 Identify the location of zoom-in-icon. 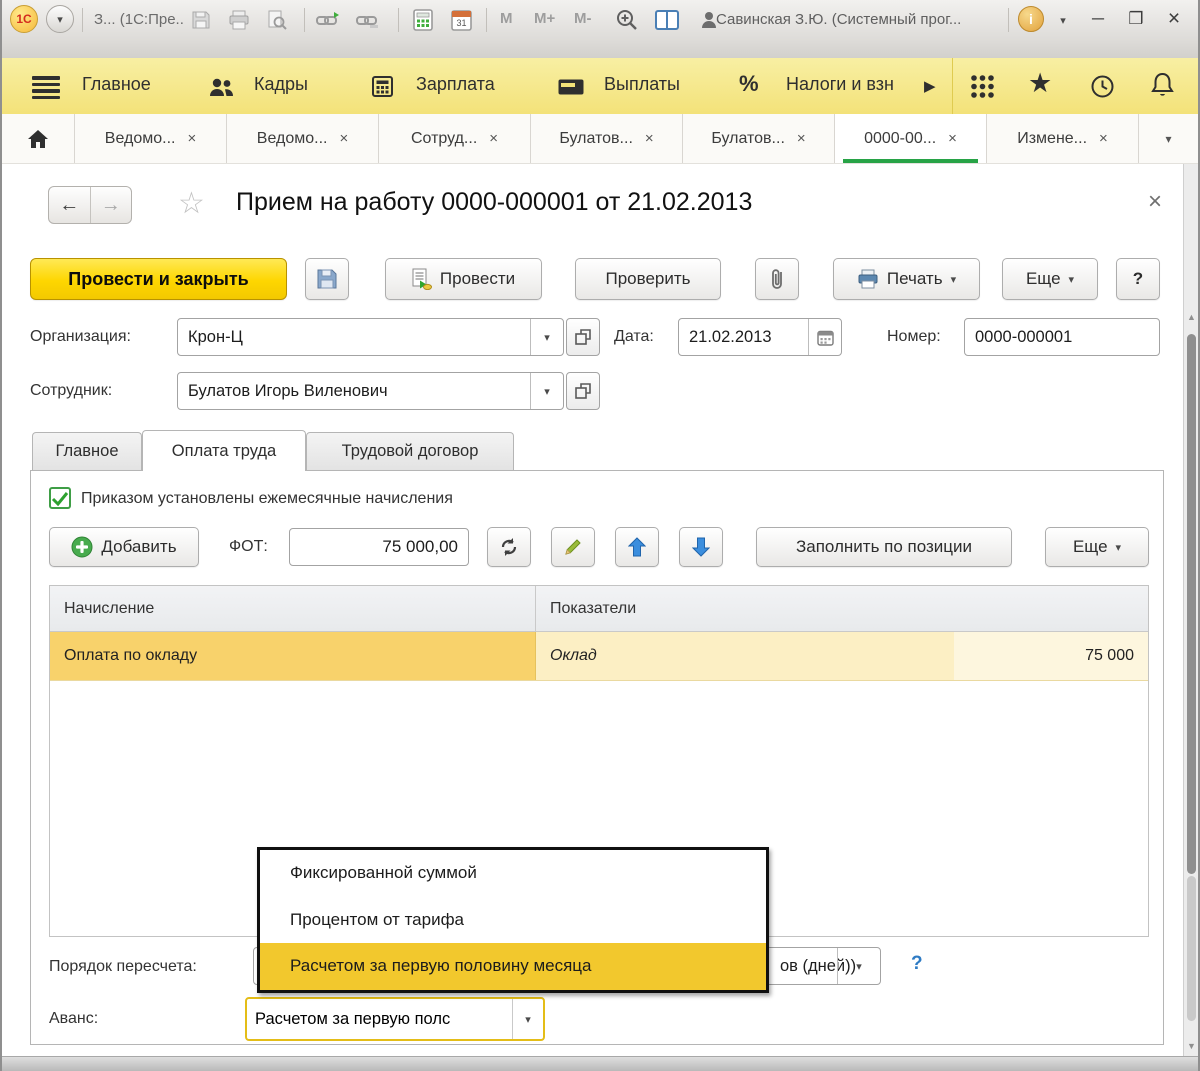
(627, 20).